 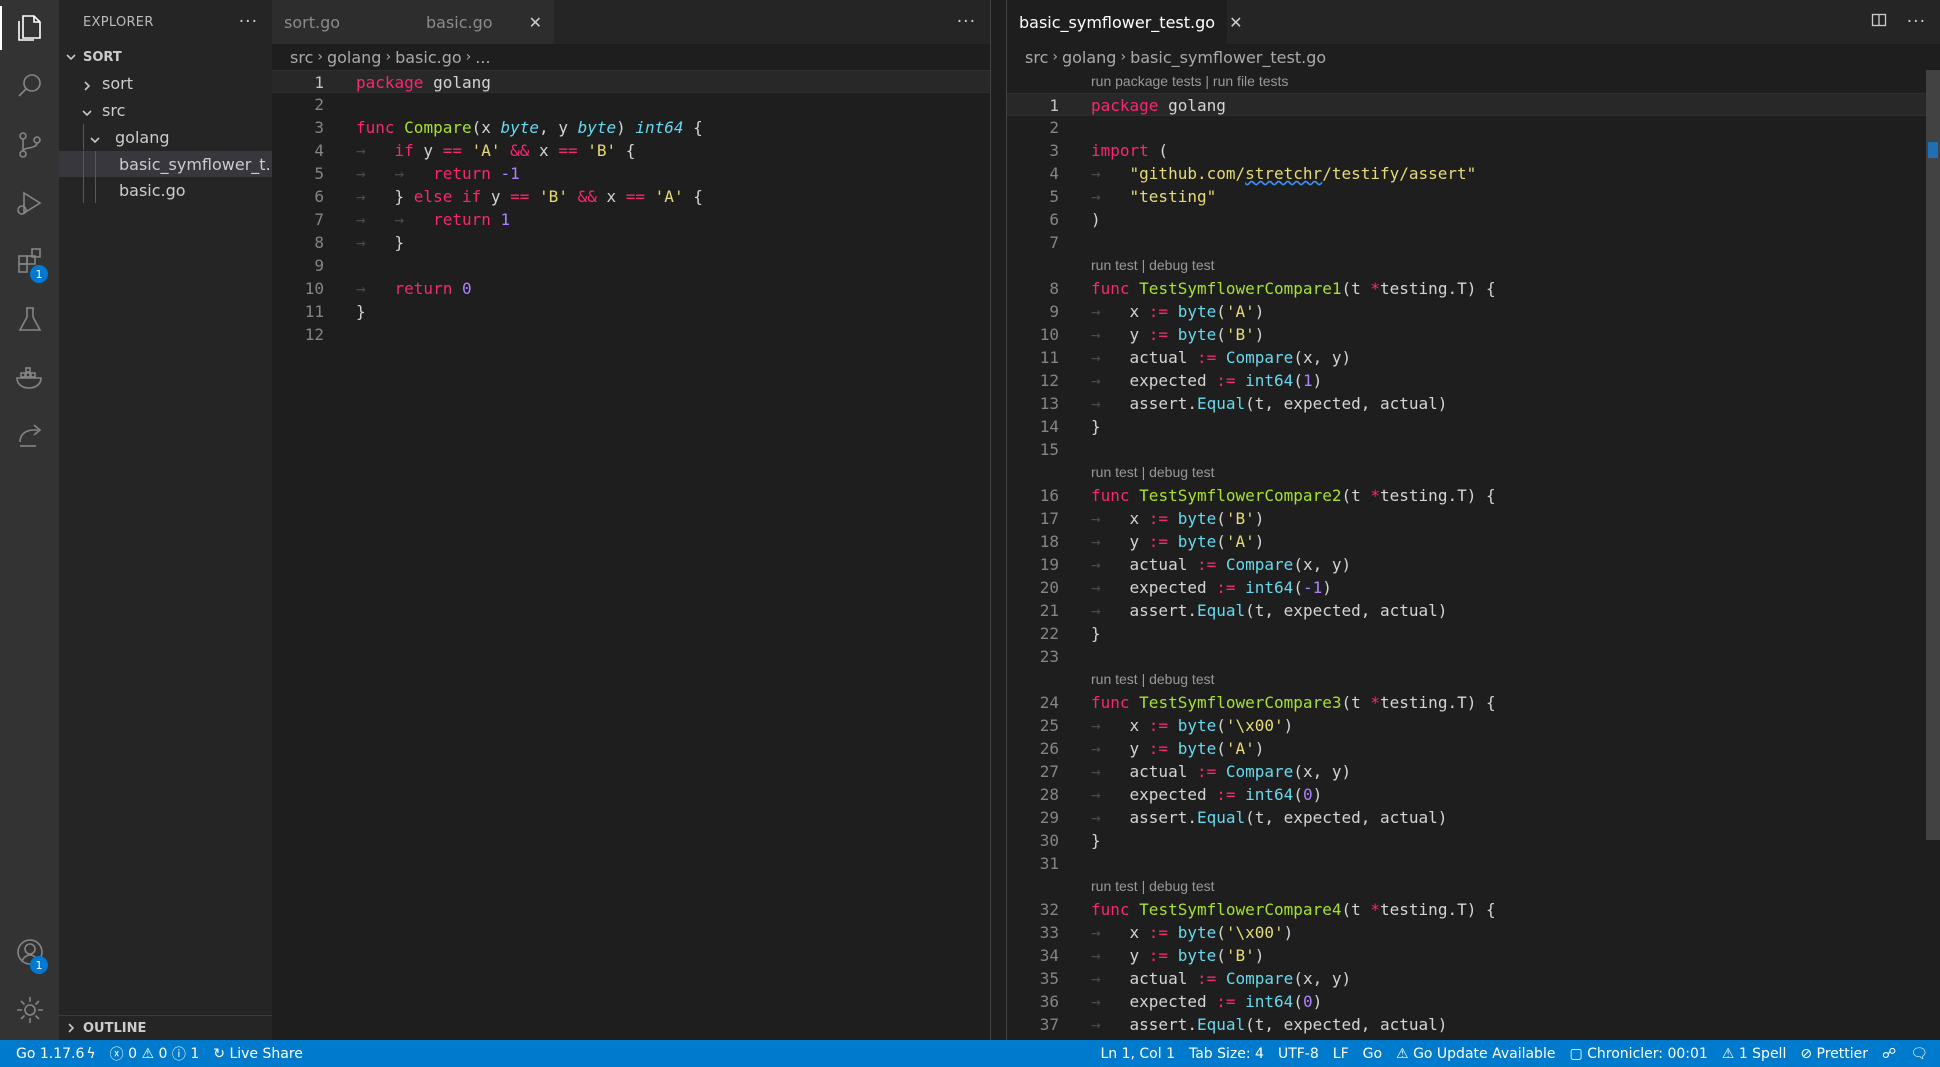 I want to click on accounts-badge: 1, so click(x=39, y=965).